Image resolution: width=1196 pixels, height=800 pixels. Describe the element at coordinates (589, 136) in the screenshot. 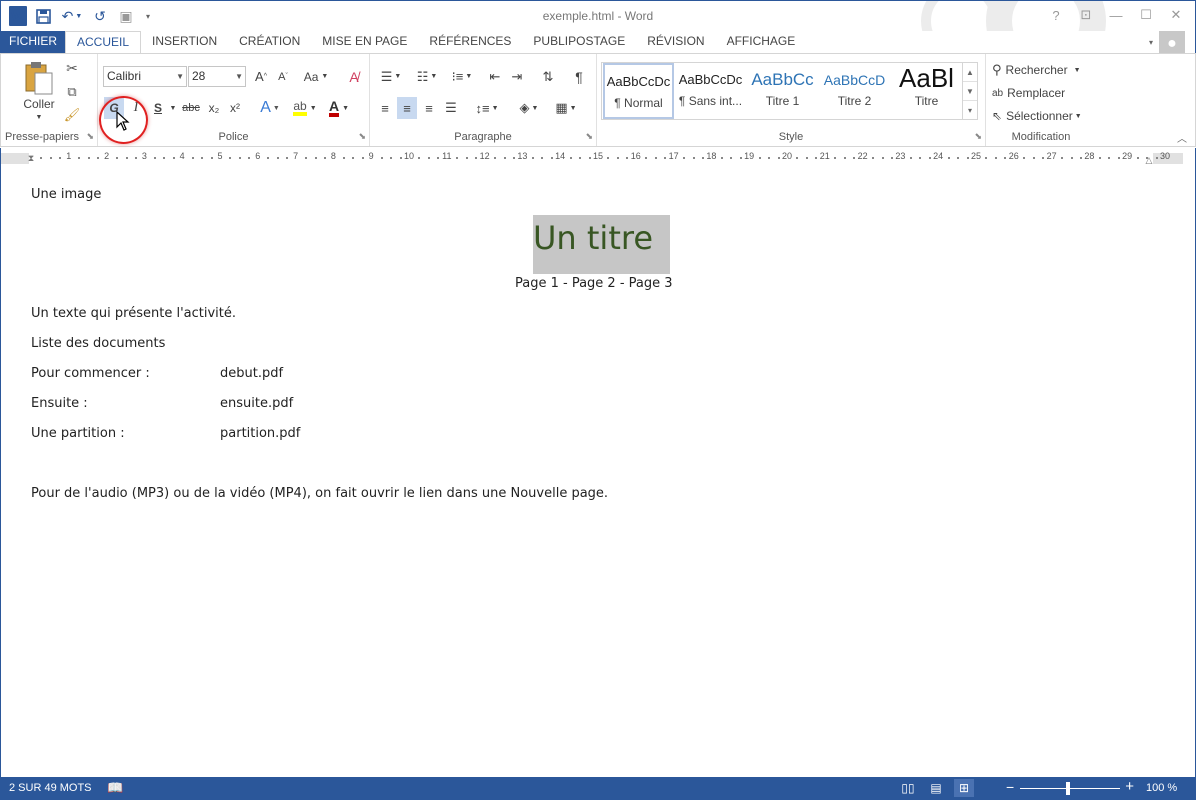

I see `paragraph-launcher-icon: ⬊` at that location.